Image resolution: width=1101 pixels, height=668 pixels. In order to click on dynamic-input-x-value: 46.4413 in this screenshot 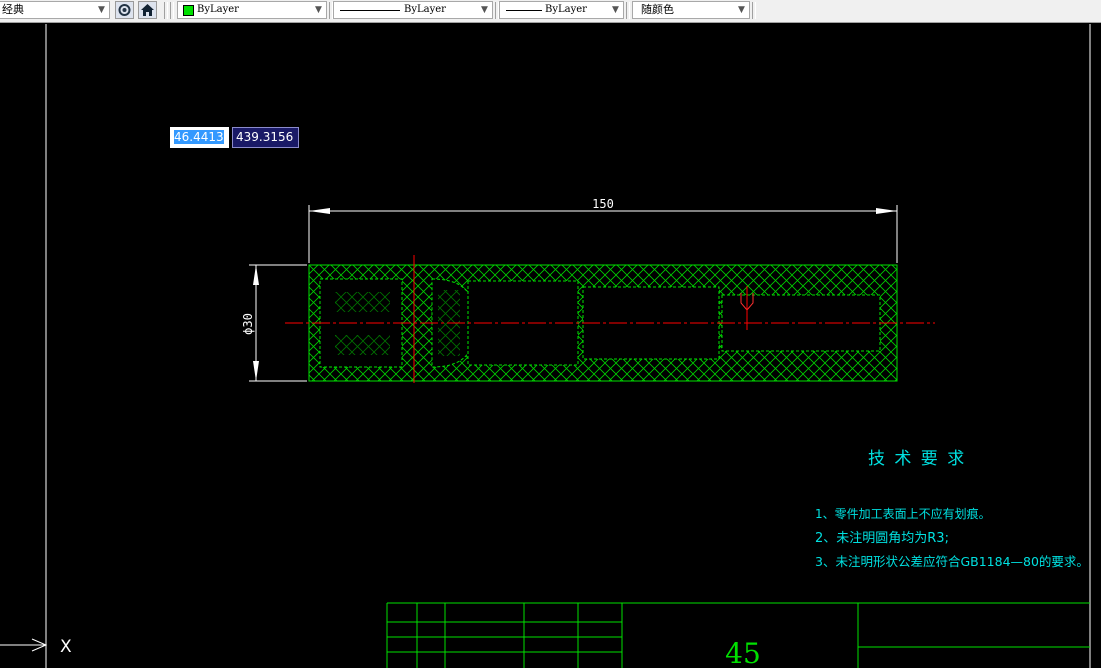, I will do `click(199, 137)`.